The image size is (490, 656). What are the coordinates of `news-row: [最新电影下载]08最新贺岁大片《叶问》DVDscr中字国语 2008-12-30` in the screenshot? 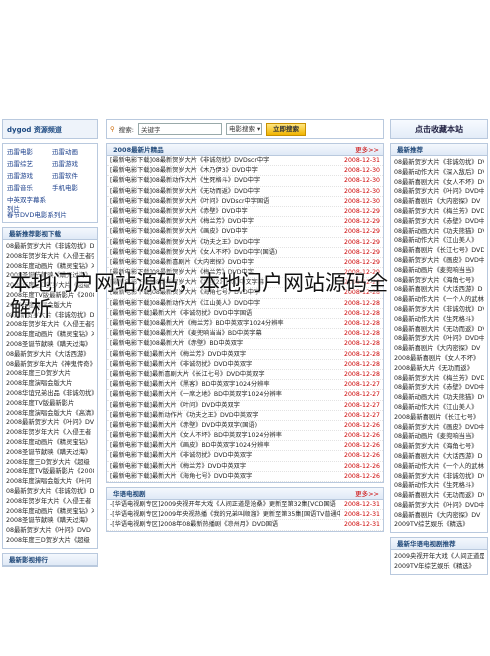 It's located at (245, 202).